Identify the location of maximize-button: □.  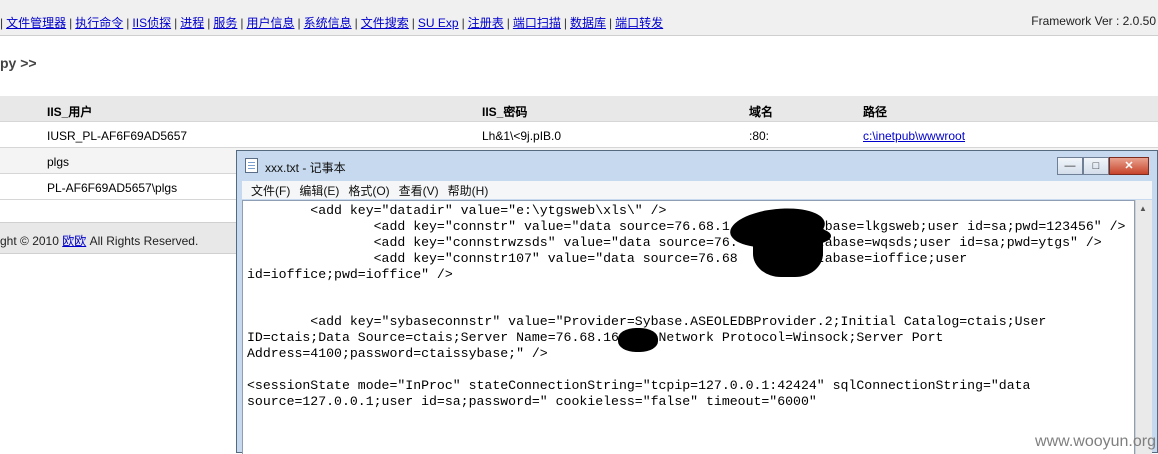
(1096, 166).